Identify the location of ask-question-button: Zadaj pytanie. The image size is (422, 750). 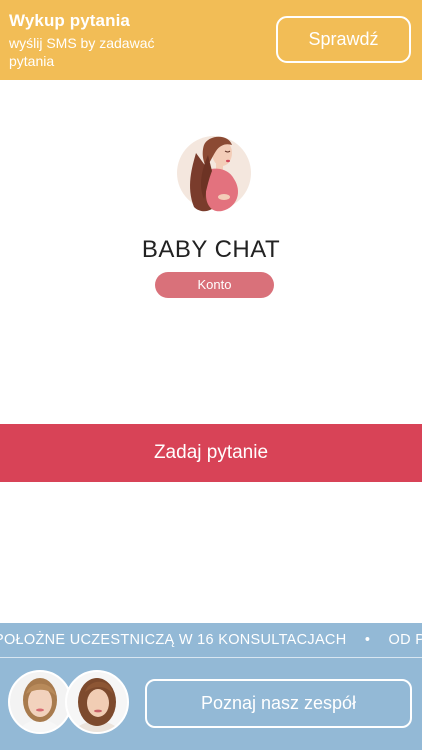
(211, 453).